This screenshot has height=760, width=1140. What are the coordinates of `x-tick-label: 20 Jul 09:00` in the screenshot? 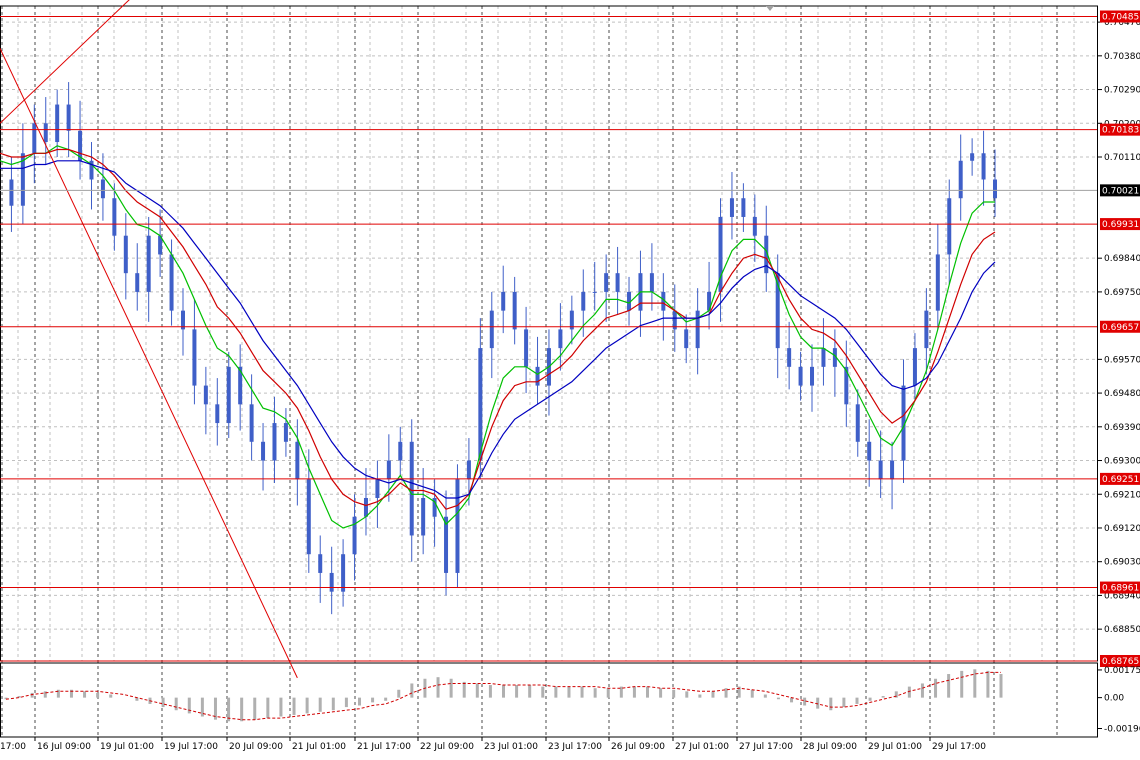 It's located at (256, 747).